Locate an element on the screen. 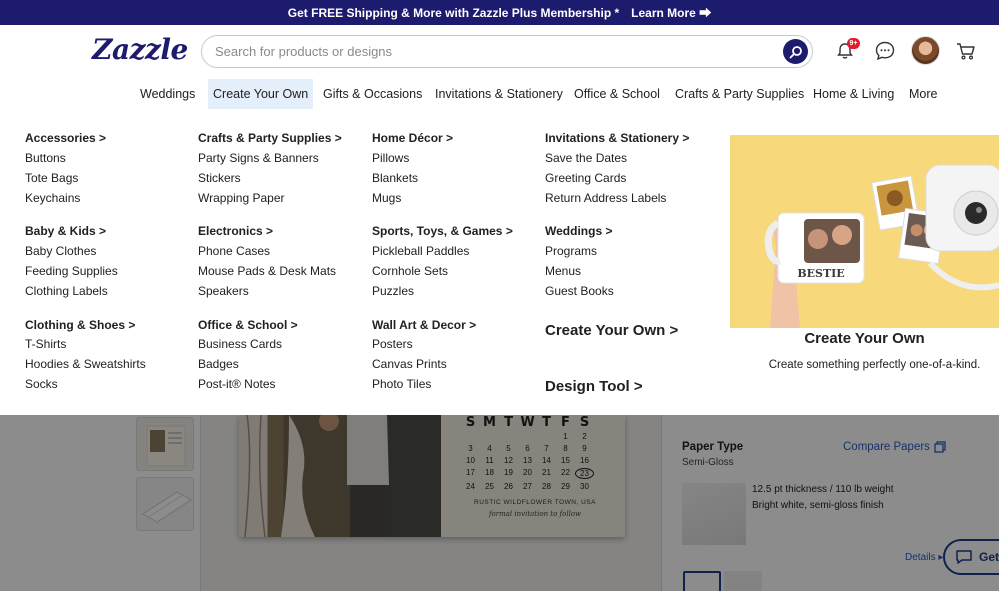 The width and height of the screenshot is (999, 591). design-tool-link: Design Tool > is located at coordinates (594, 386).